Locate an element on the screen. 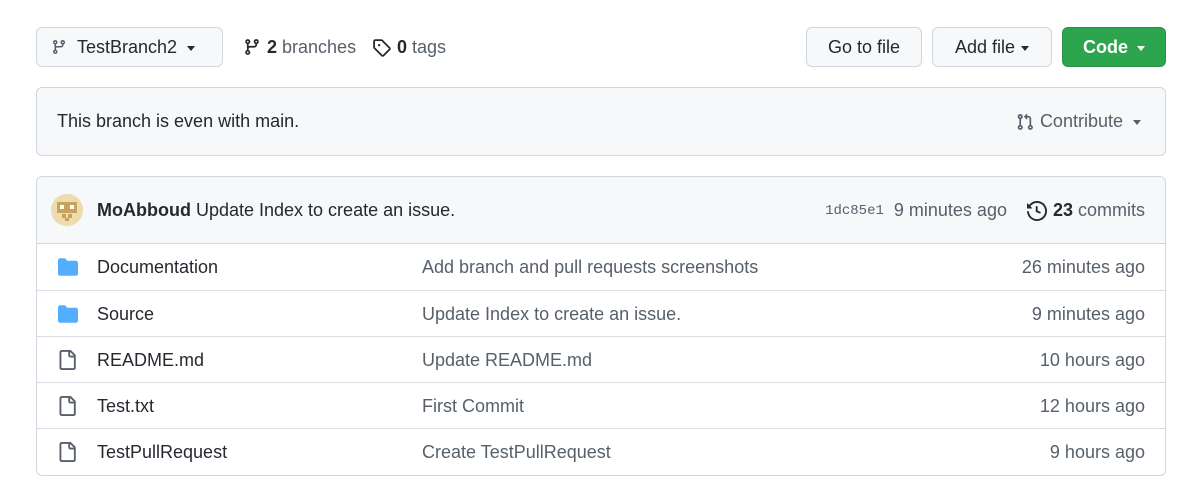 The height and width of the screenshot is (487, 1190). file-name: Source is located at coordinates (125, 314).